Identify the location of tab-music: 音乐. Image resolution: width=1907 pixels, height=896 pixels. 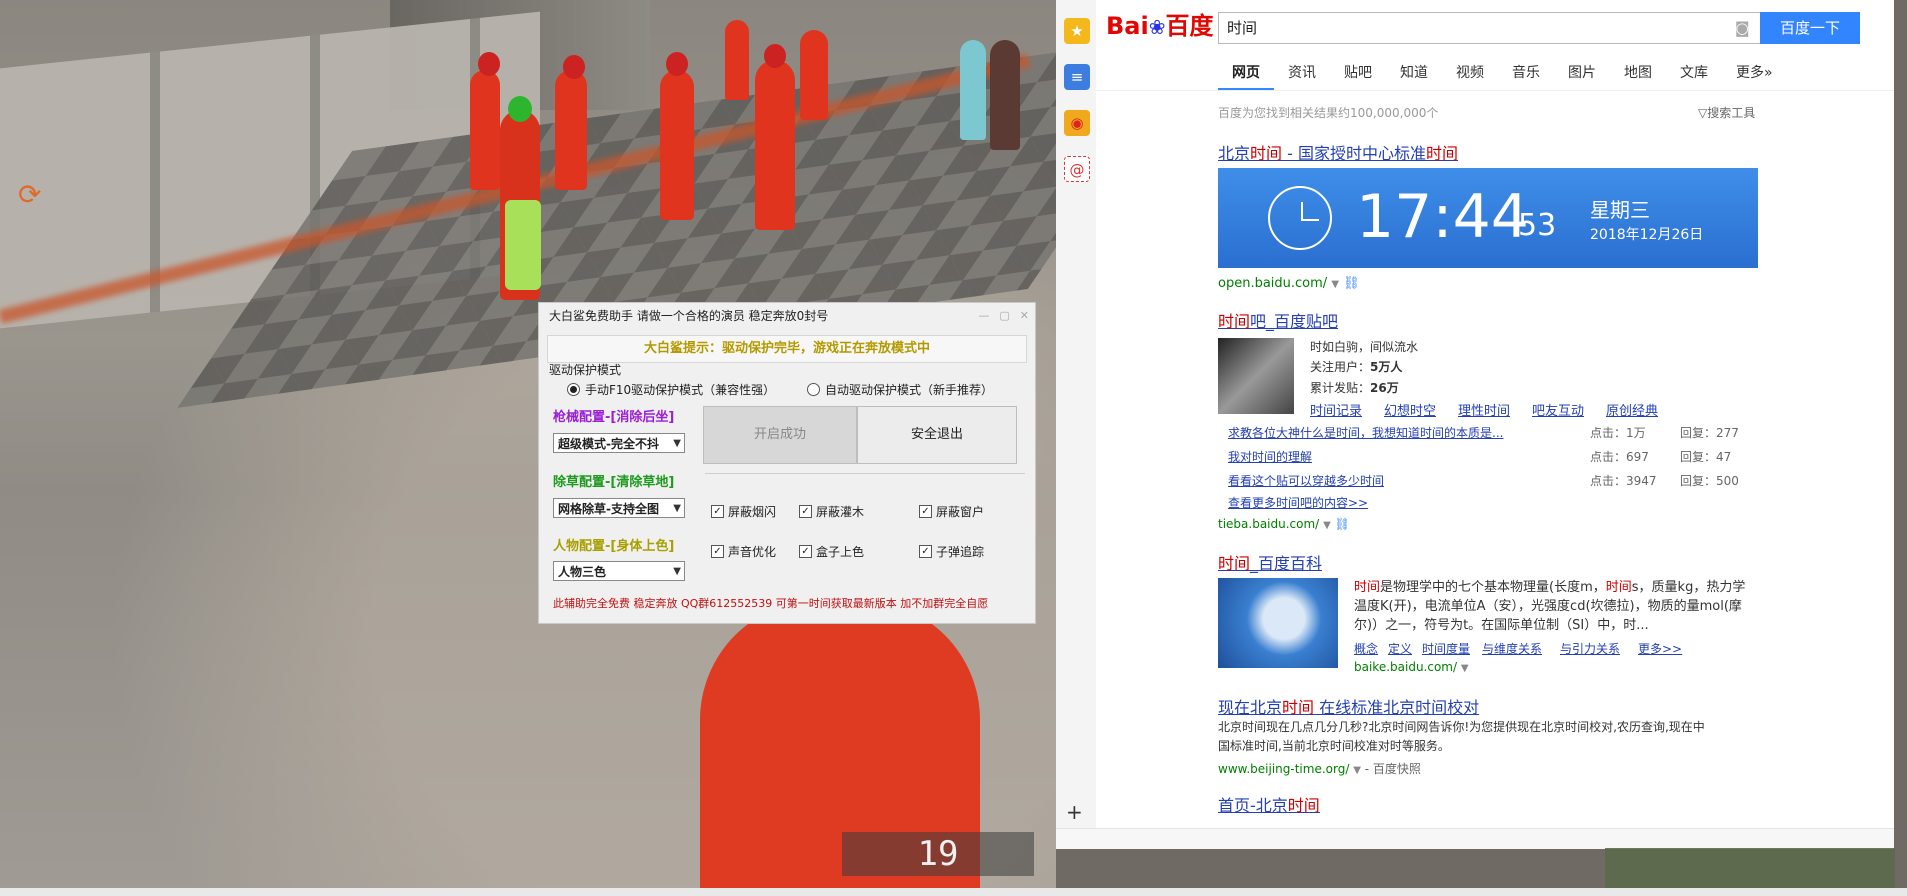
(1526, 74).